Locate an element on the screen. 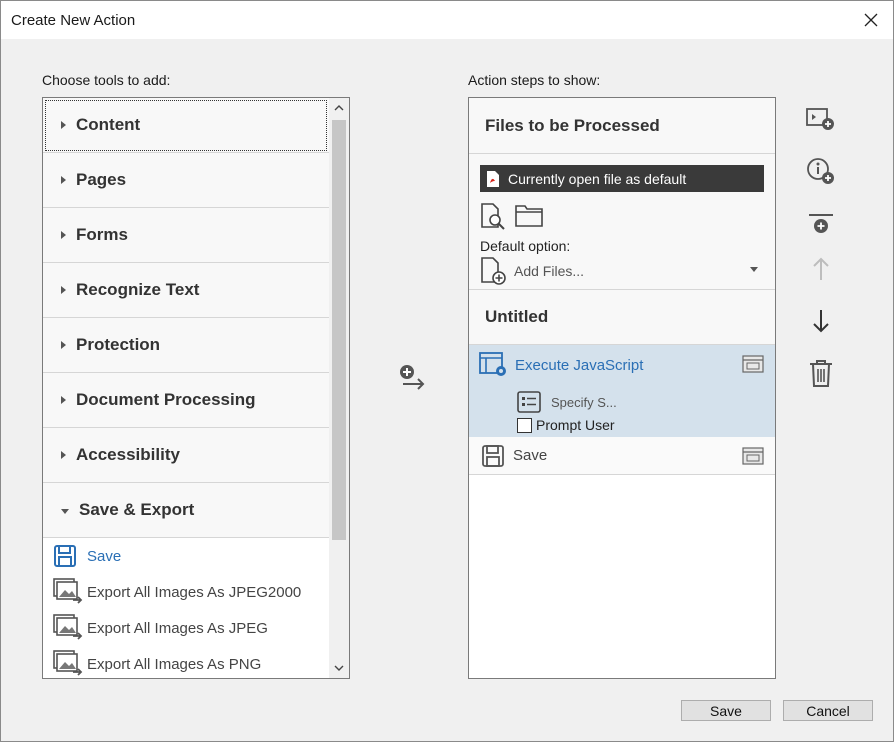 The width and height of the screenshot is (894, 742). scroll-thumb is located at coordinates (339, 330).